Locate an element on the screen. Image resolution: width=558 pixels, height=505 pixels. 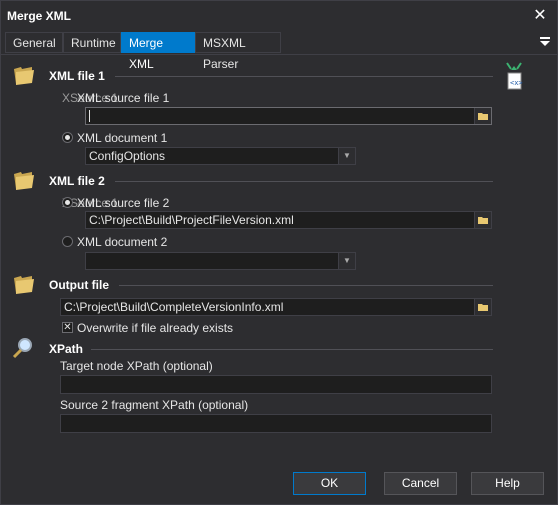
dialog-title: Merge XML is located at coordinates (39, 16).